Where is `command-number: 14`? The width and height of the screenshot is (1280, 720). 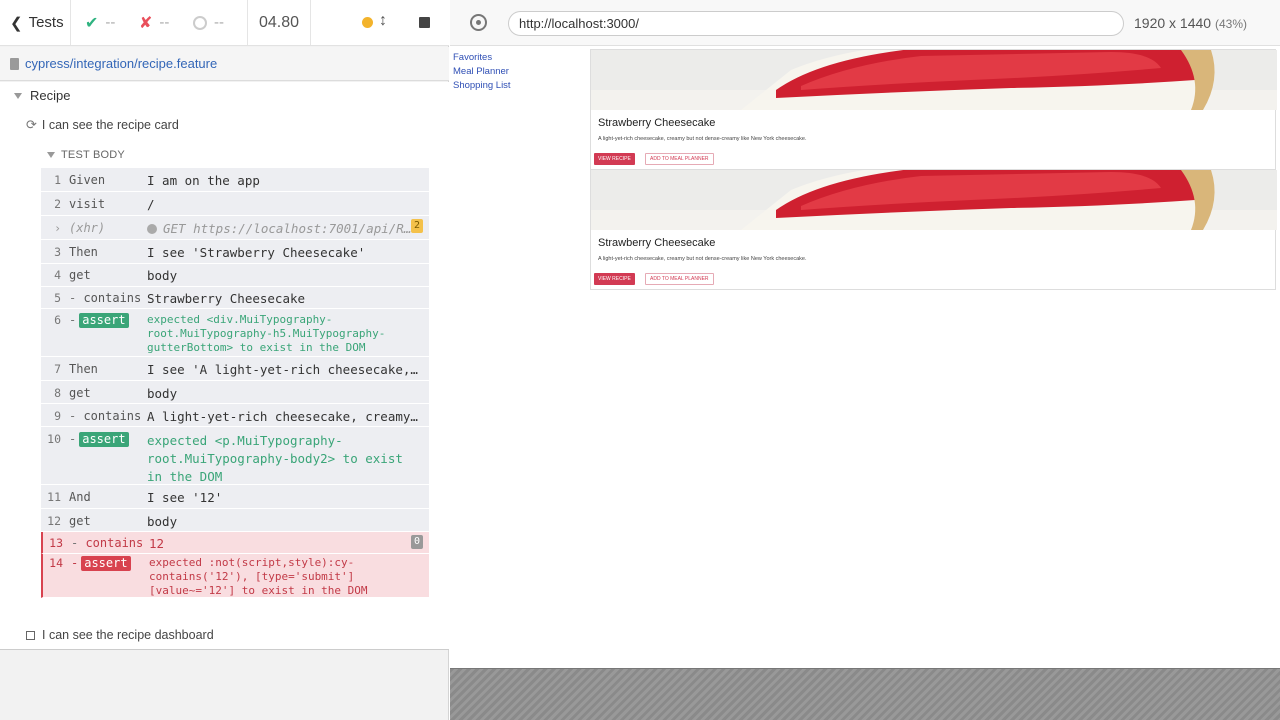 command-number: 14 is located at coordinates (56, 563).